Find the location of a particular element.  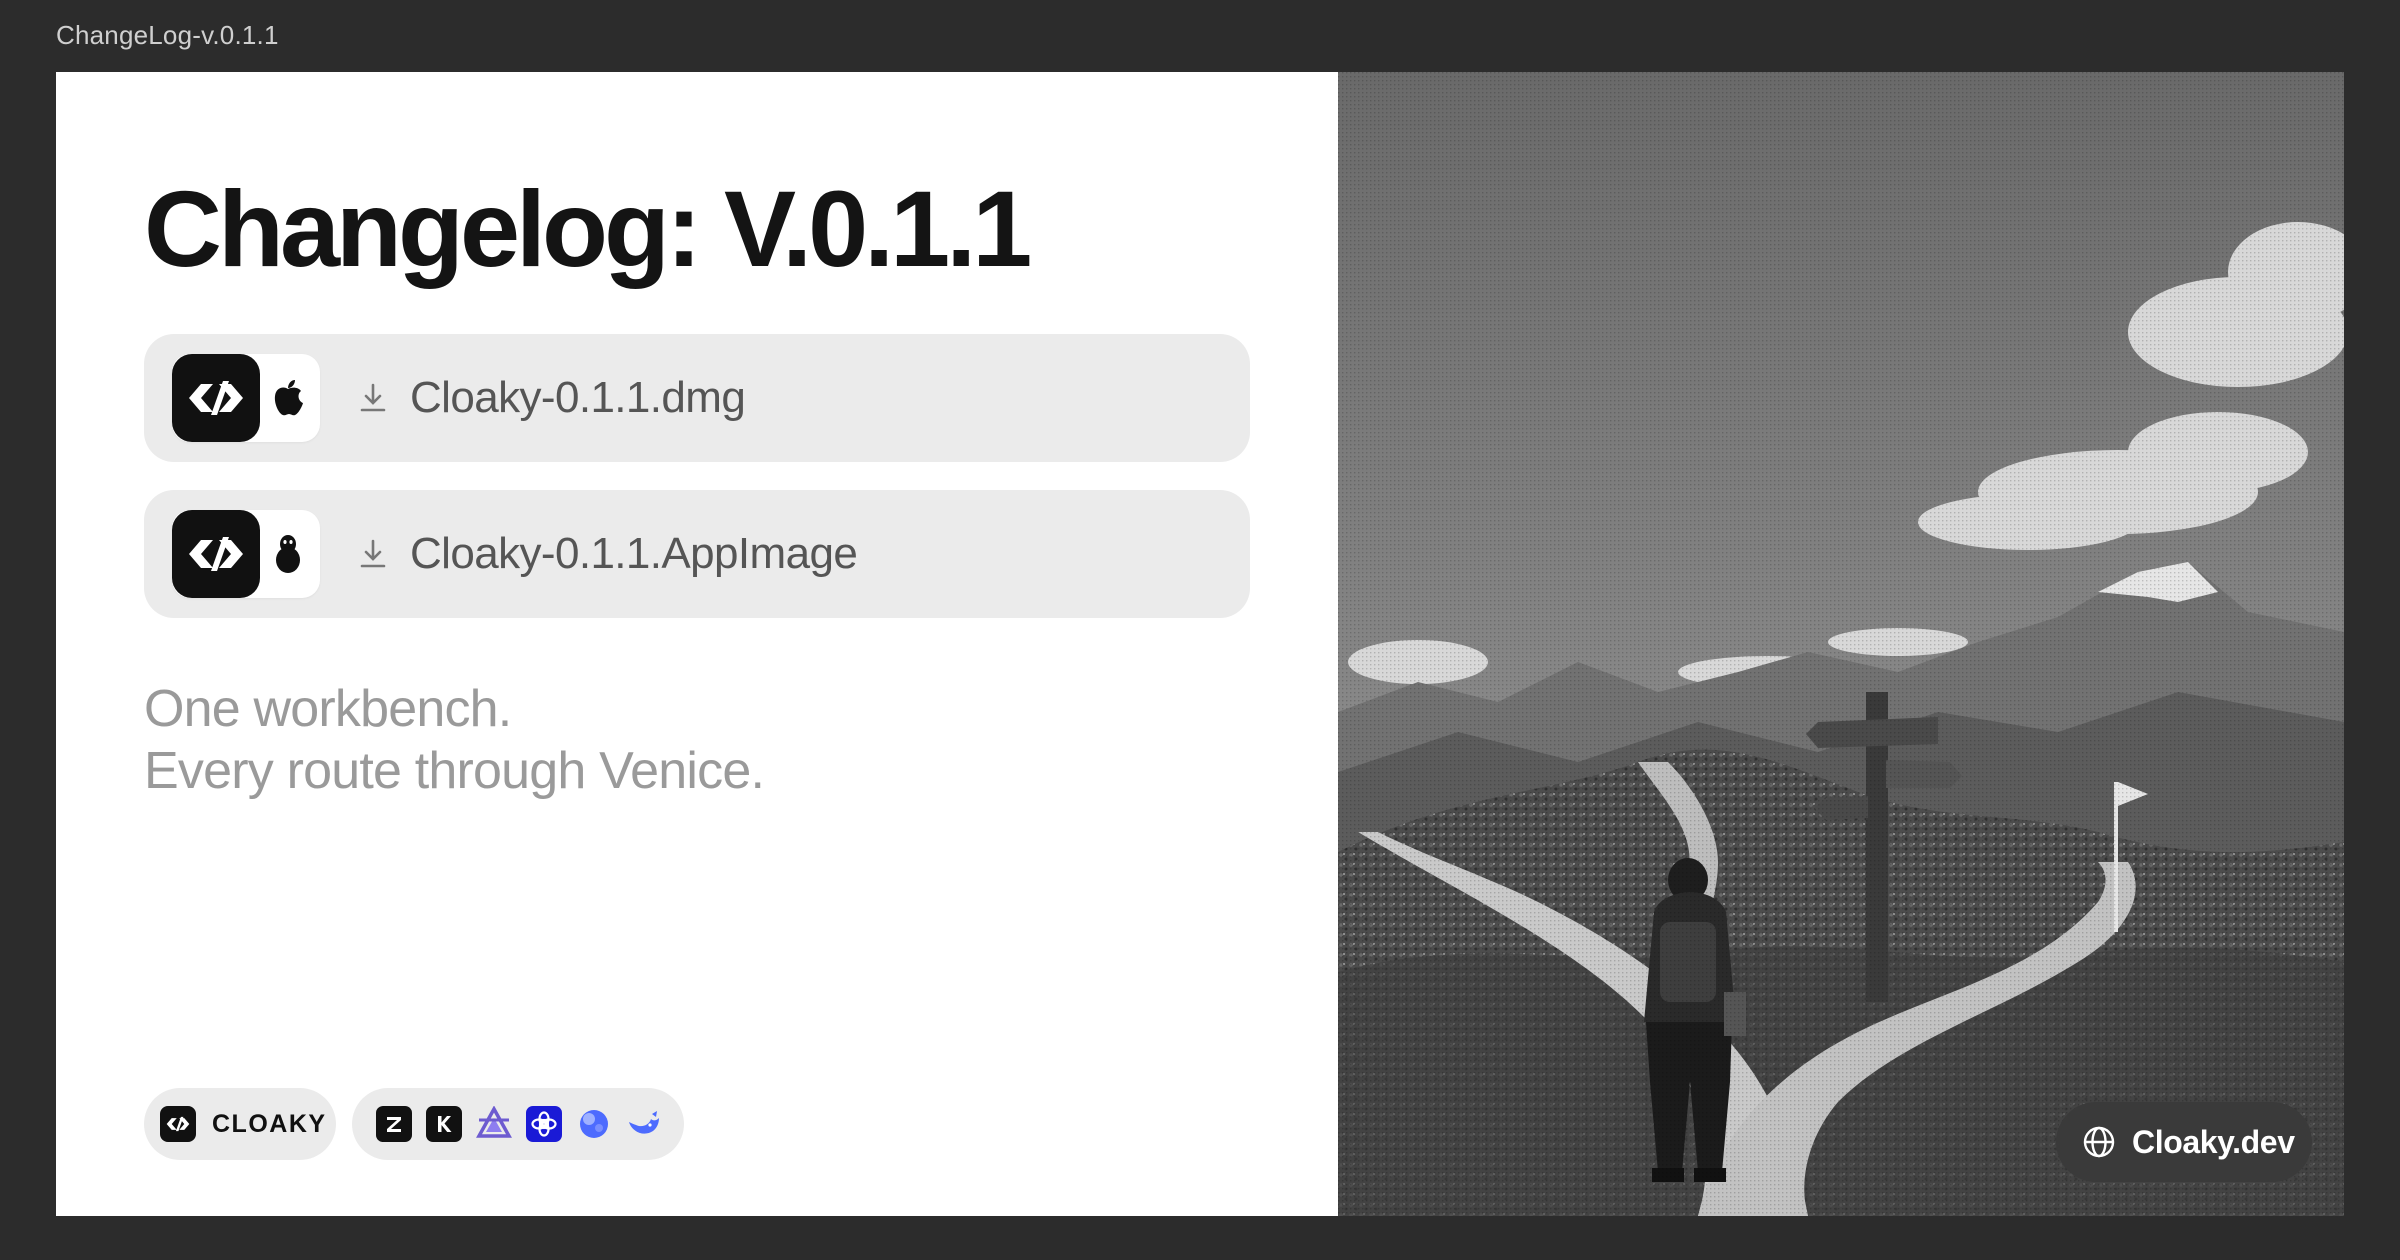

triangle-provider-icon is located at coordinates (494, 1124).